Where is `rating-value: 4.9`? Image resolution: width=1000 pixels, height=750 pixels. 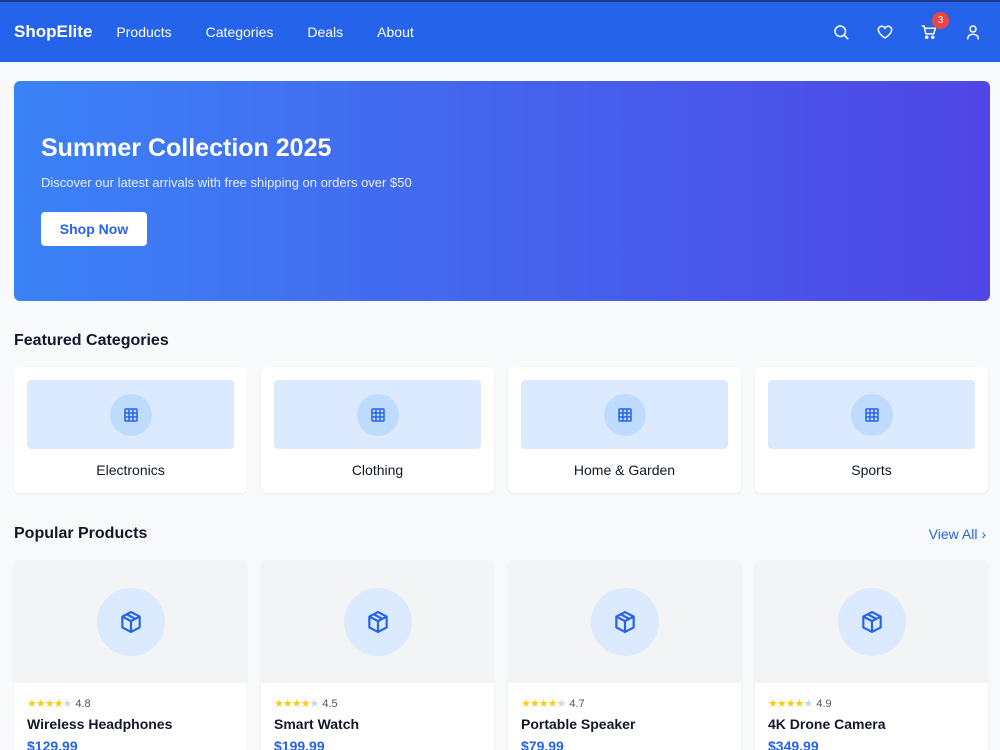
rating-value: 4.9 is located at coordinates (824, 703).